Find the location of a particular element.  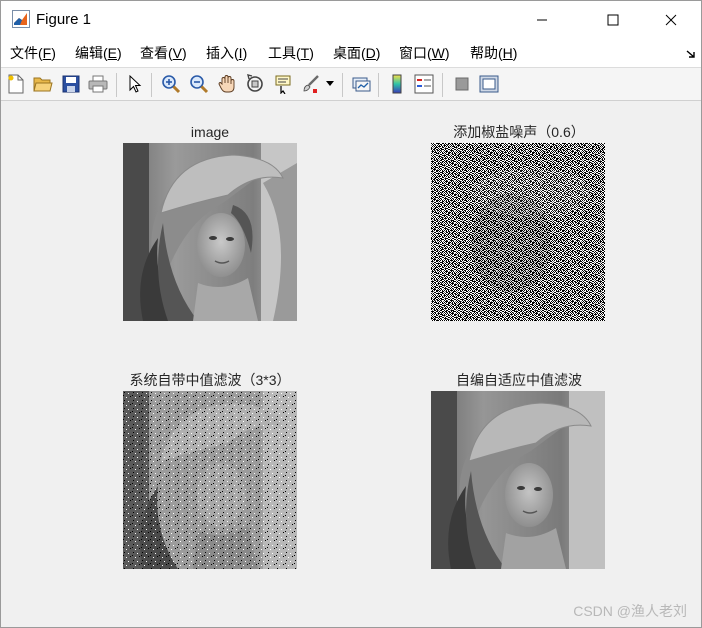

rotate-3d-icon is located at coordinates (255, 84).